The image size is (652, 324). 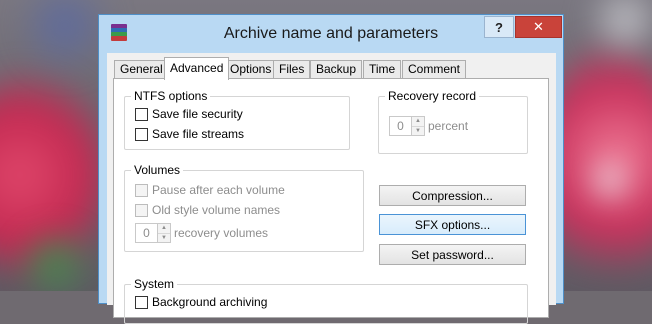 I want to click on tab-advanced: Advanced, so click(x=197, y=68).